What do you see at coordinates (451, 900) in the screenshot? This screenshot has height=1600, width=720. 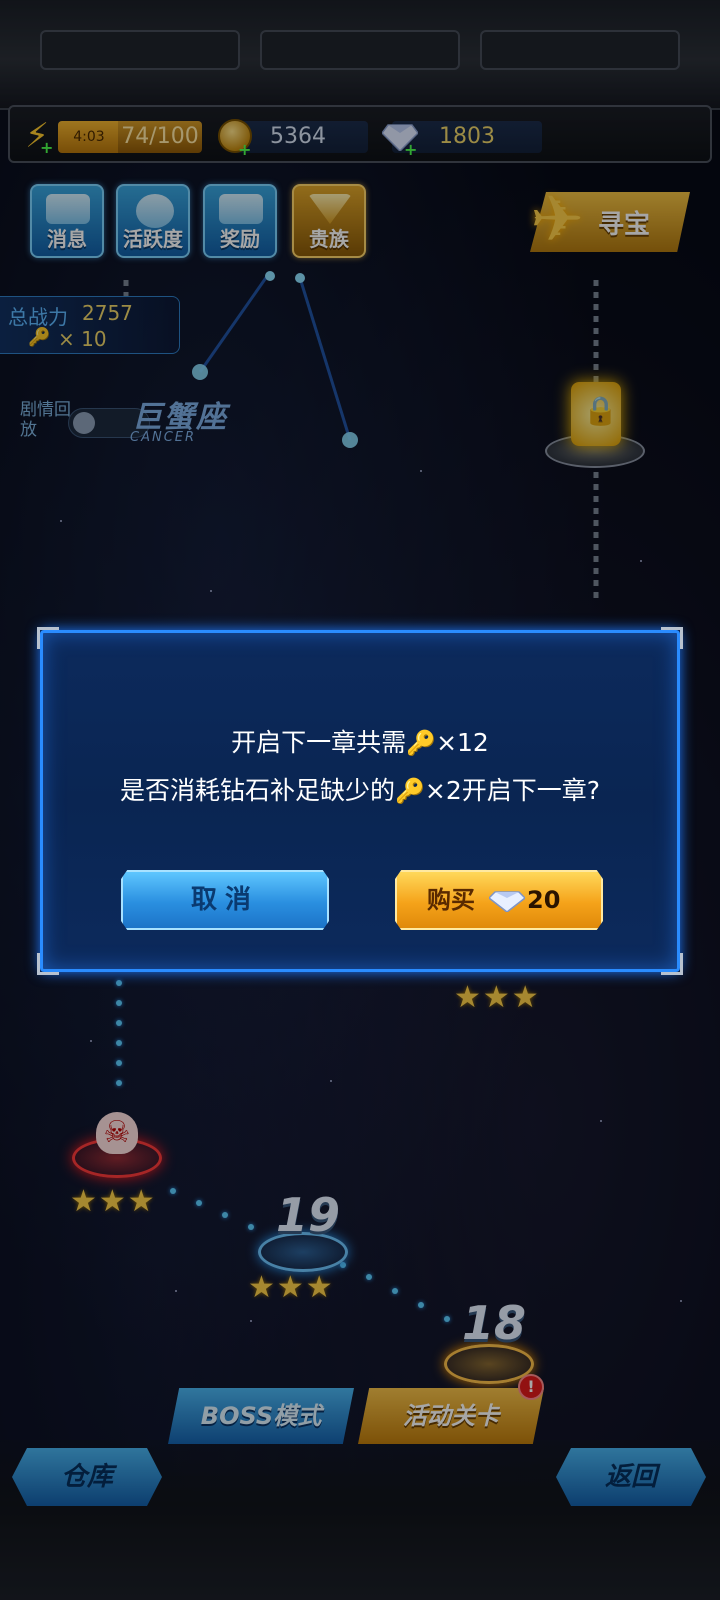 I see `buy-label: 购买` at bounding box center [451, 900].